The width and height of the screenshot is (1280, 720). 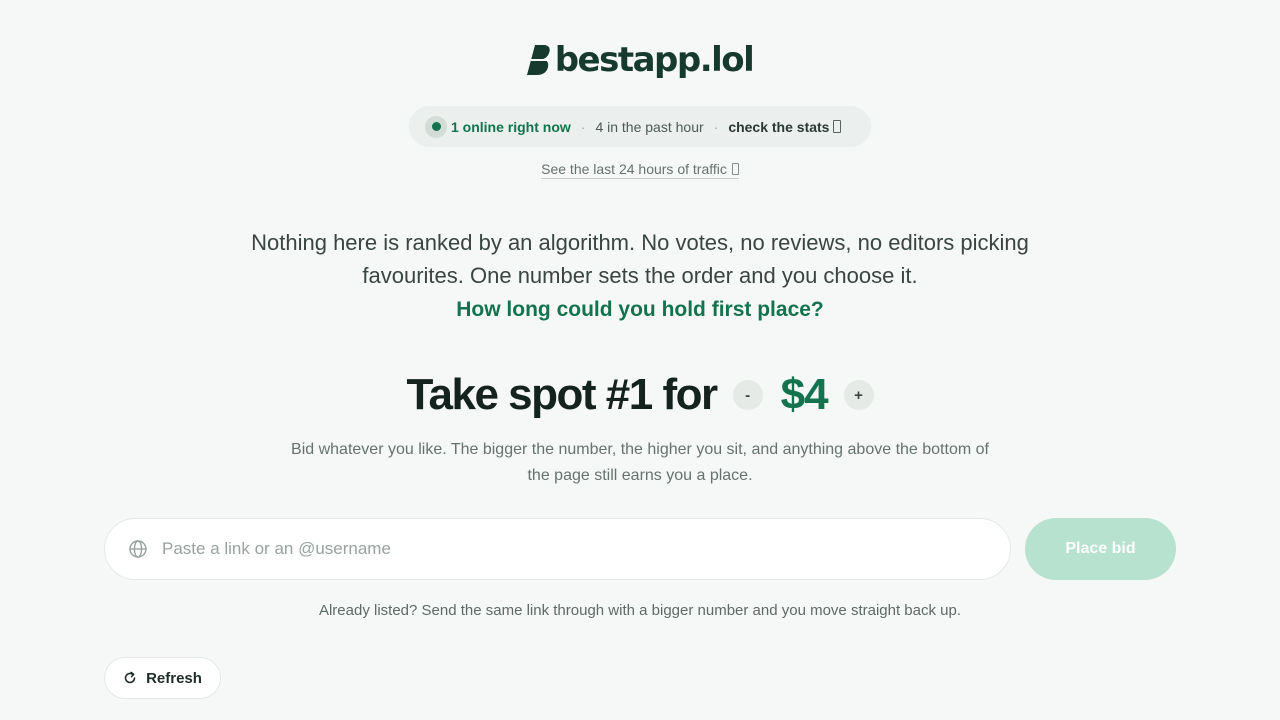 What do you see at coordinates (562, 394) in the screenshot?
I see `bid-heading: Take spot #1 for` at bounding box center [562, 394].